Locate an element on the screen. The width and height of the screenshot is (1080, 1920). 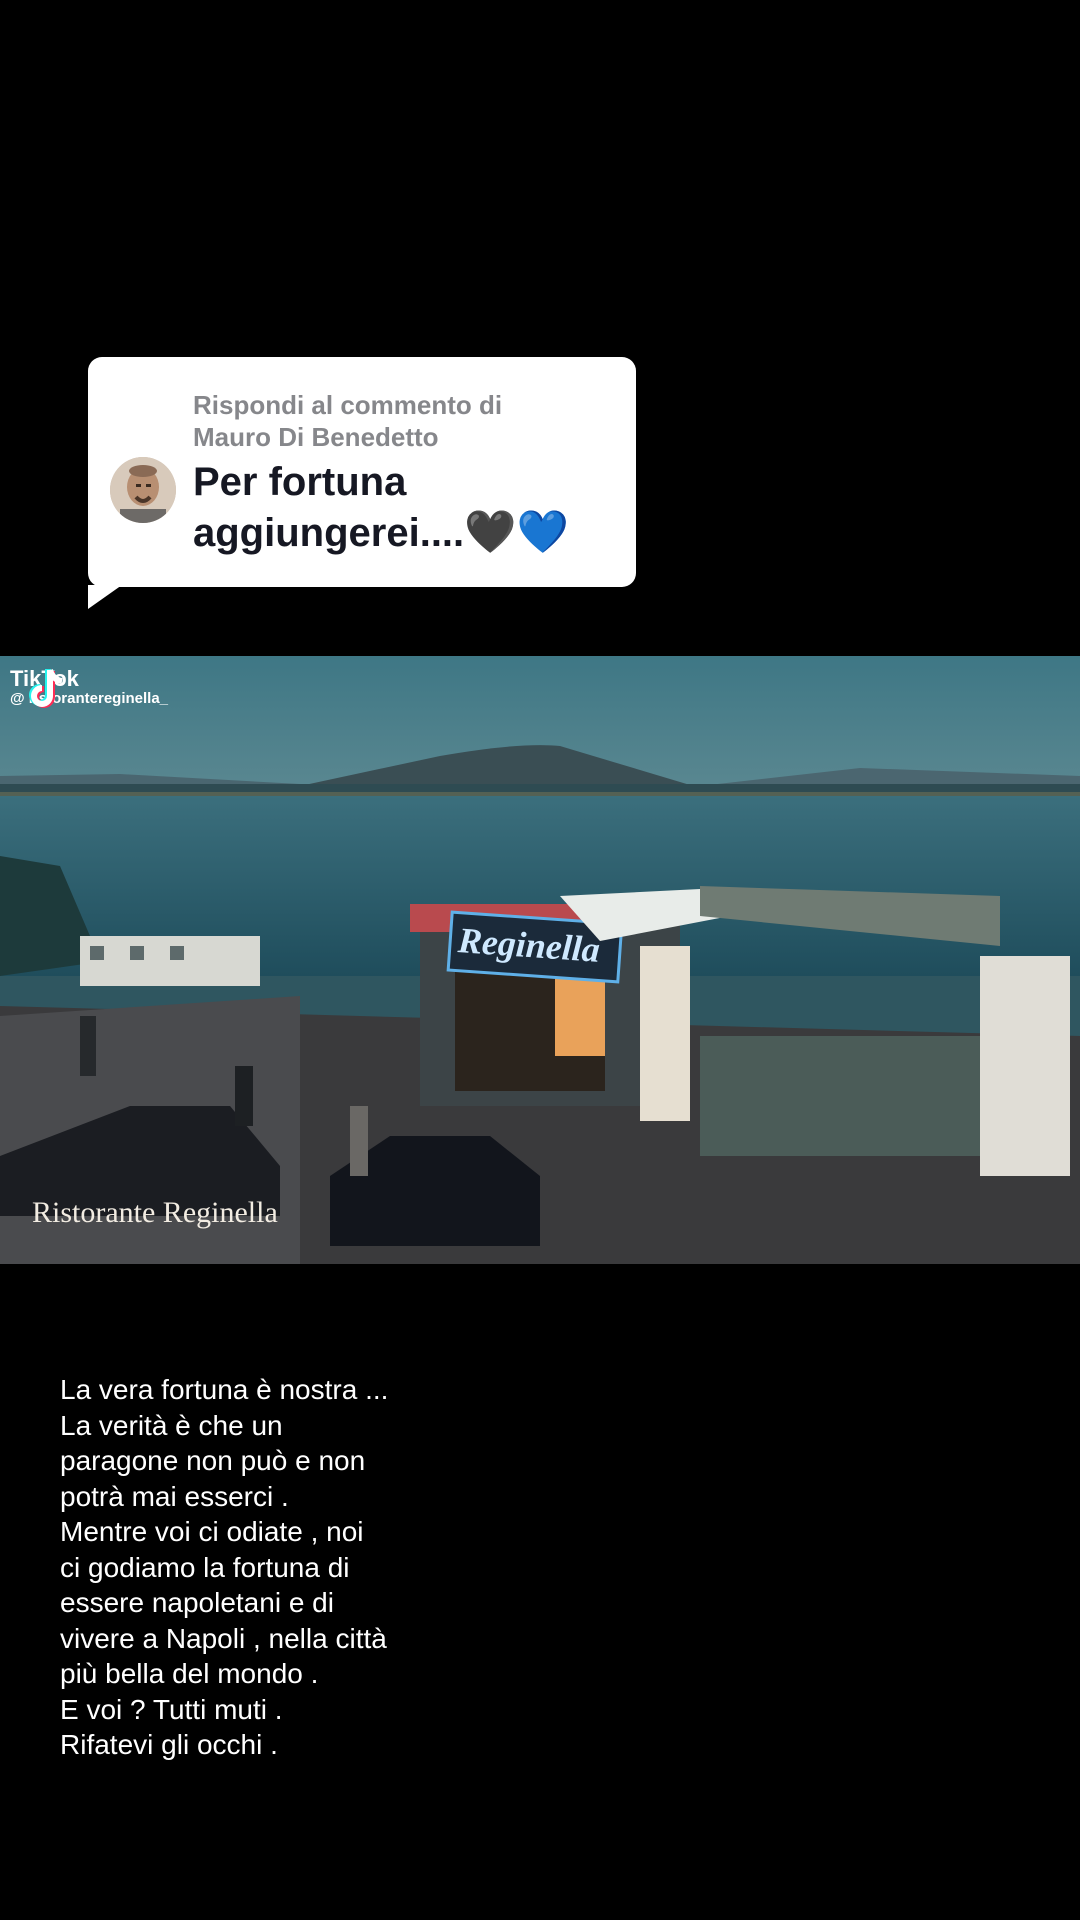
overlay-line: essere napoletani e di is located at coordinates (197, 1602).